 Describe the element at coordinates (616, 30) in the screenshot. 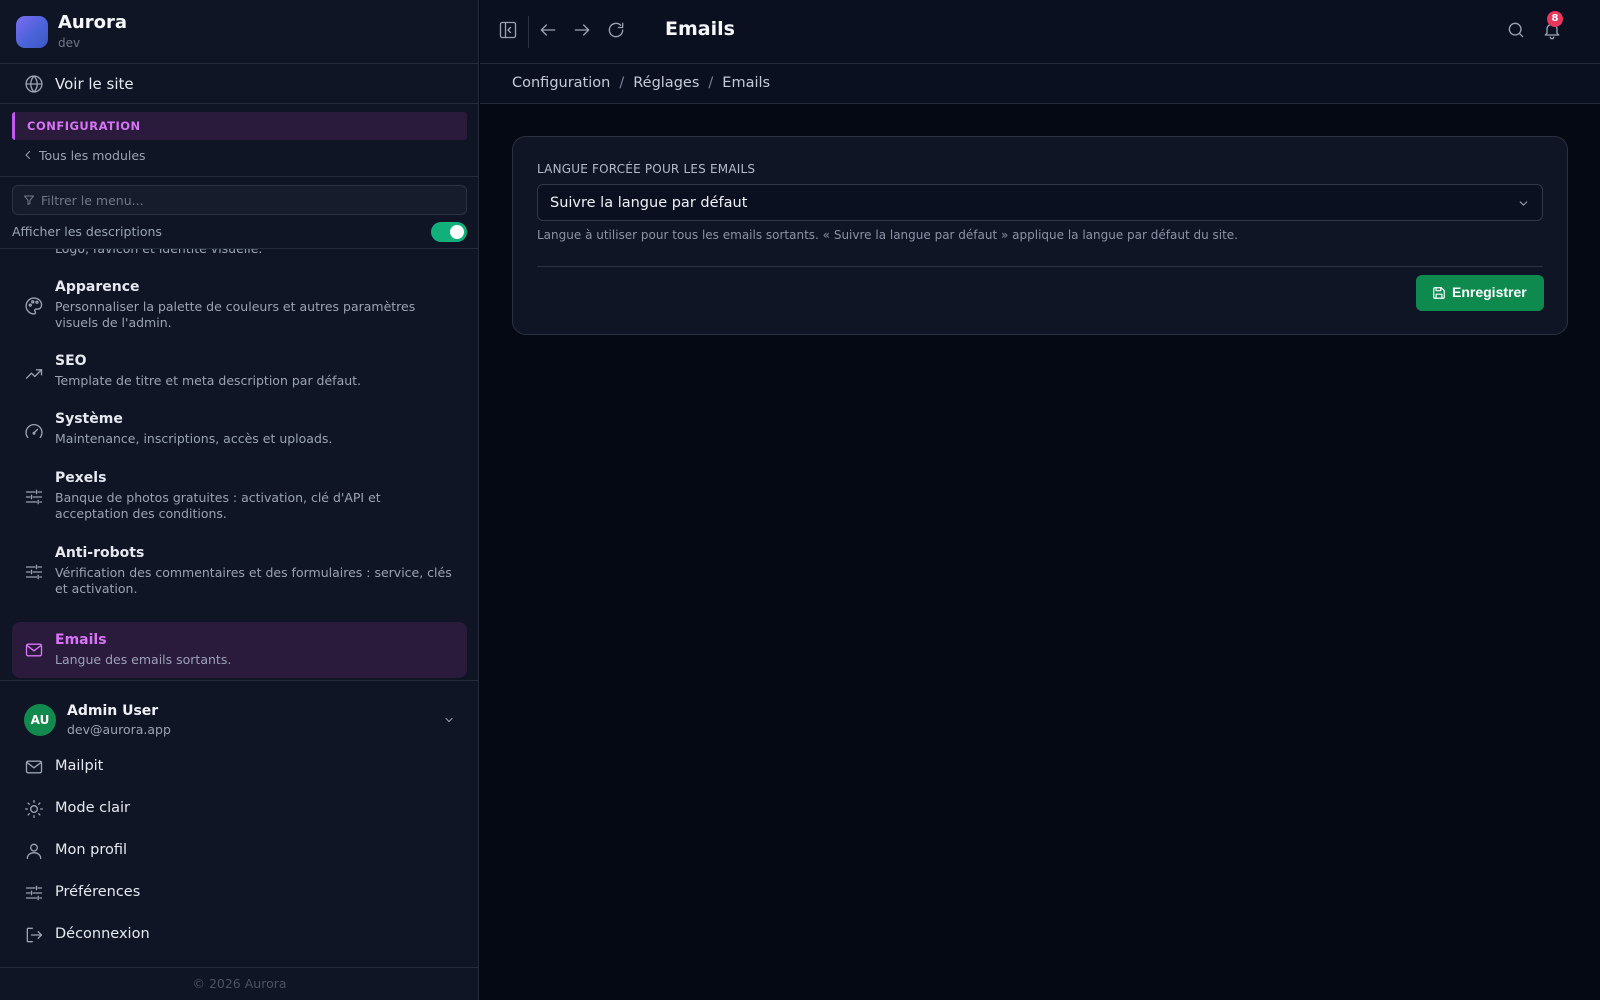

I see `refresh-icon` at that location.